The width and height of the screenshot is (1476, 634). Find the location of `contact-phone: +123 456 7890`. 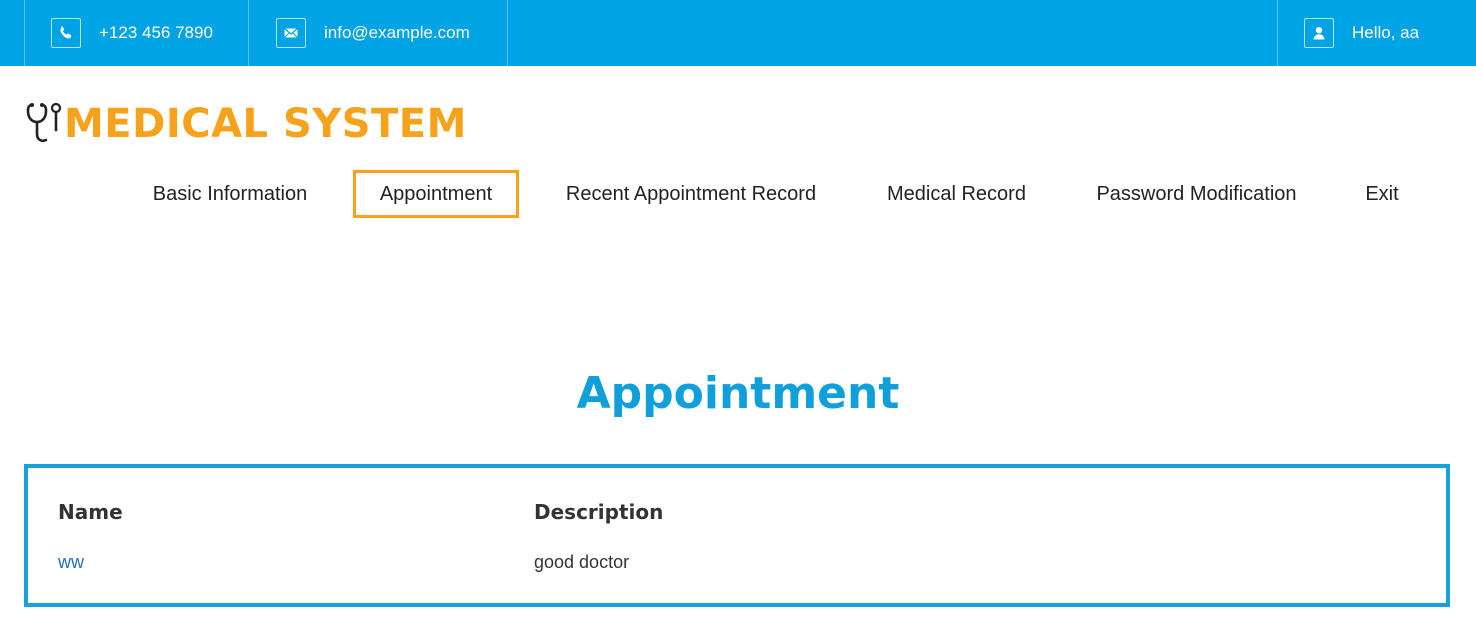

contact-phone: +123 456 7890 is located at coordinates (136, 33).